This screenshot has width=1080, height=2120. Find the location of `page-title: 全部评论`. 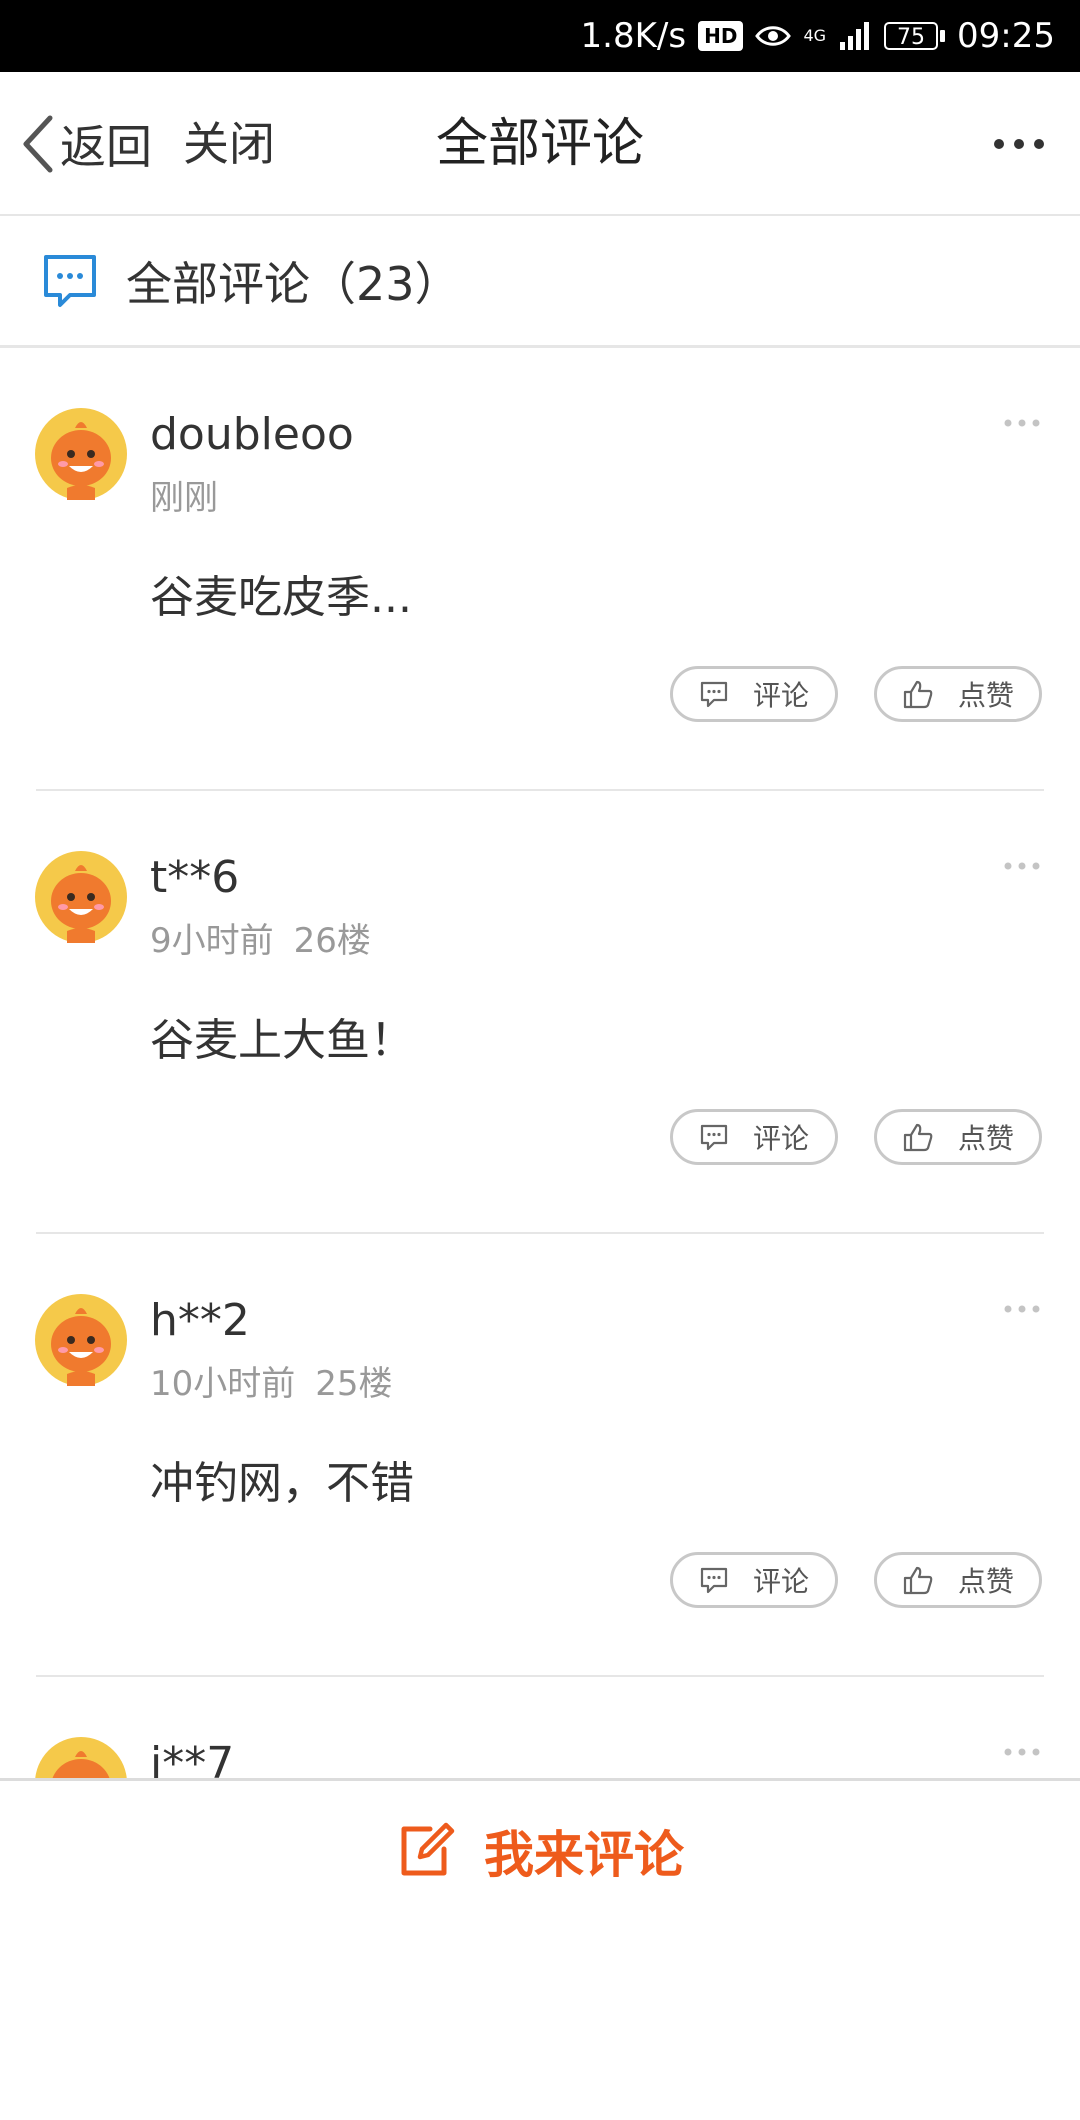

page-title: 全部评论 is located at coordinates (539, 144).